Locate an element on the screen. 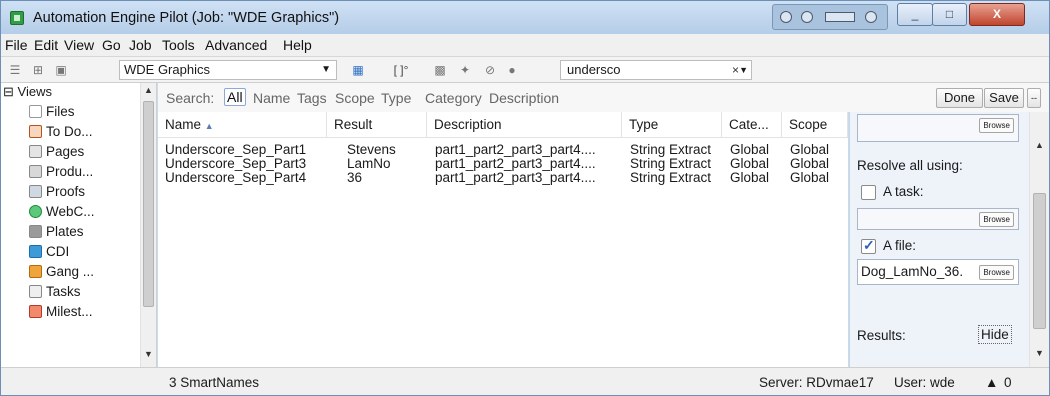 The height and width of the screenshot is (396, 1050). user-status: User: wde is located at coordinates (924, 382).